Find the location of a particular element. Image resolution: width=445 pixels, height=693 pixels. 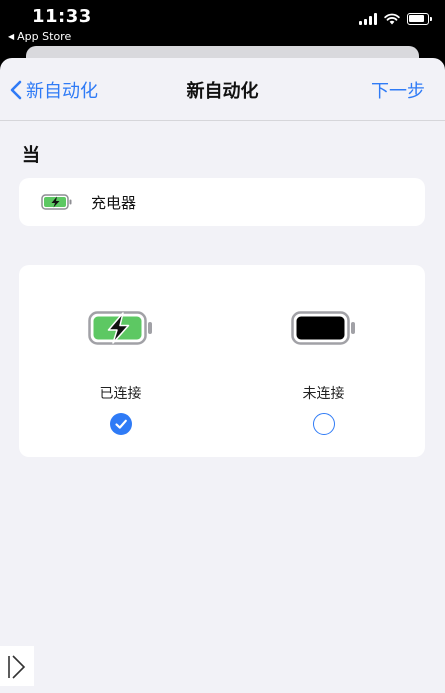

expand-arrow-icon is located at coordinates (17, 667).